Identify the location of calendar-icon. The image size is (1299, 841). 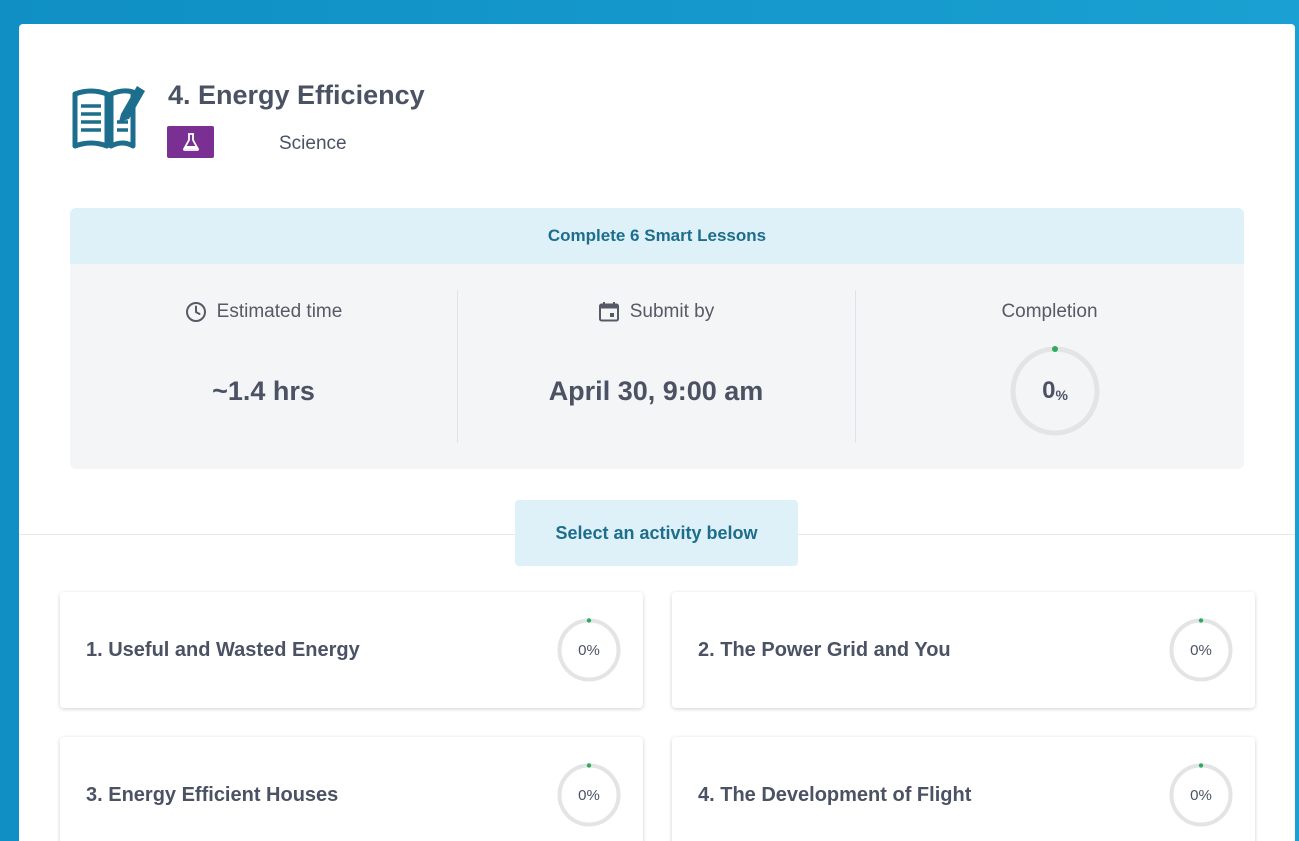
(608, 312).